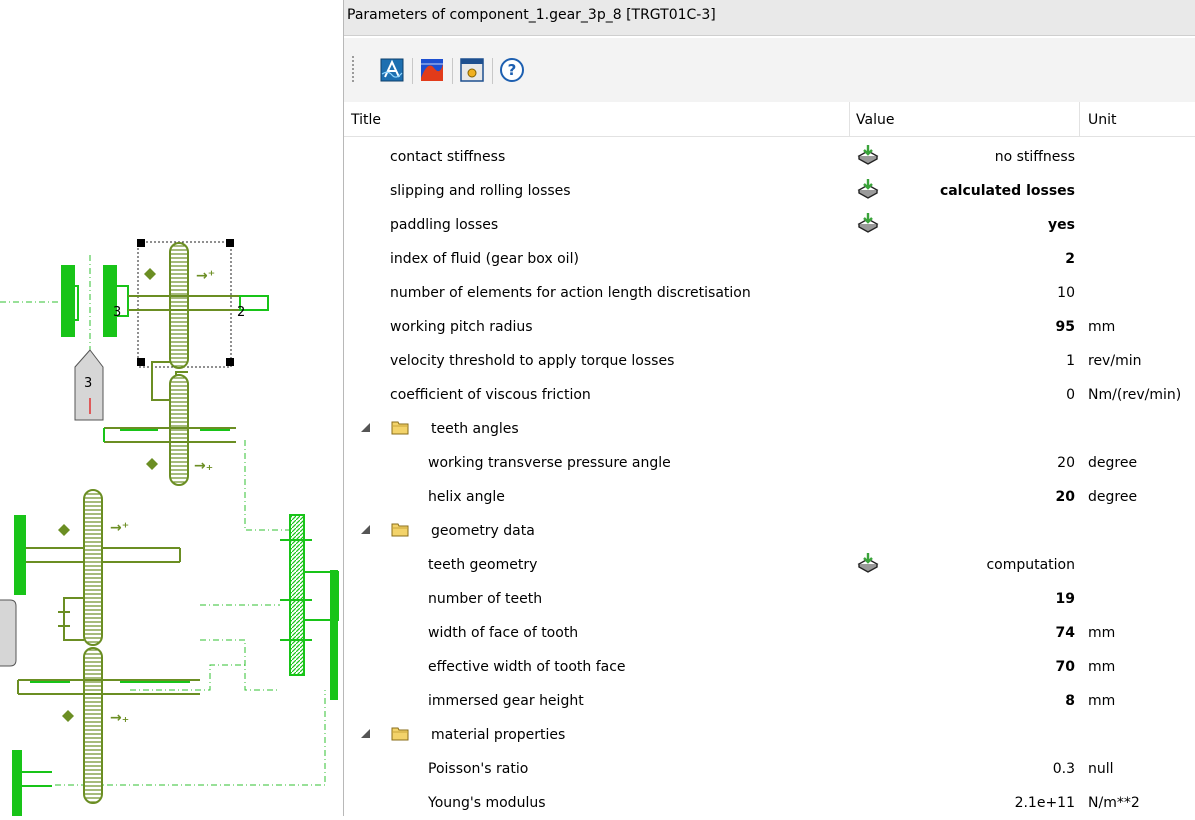  Describe the element at coordinates (769, 429) in the screenshot. I see `group-row: teeth angles` at that location.